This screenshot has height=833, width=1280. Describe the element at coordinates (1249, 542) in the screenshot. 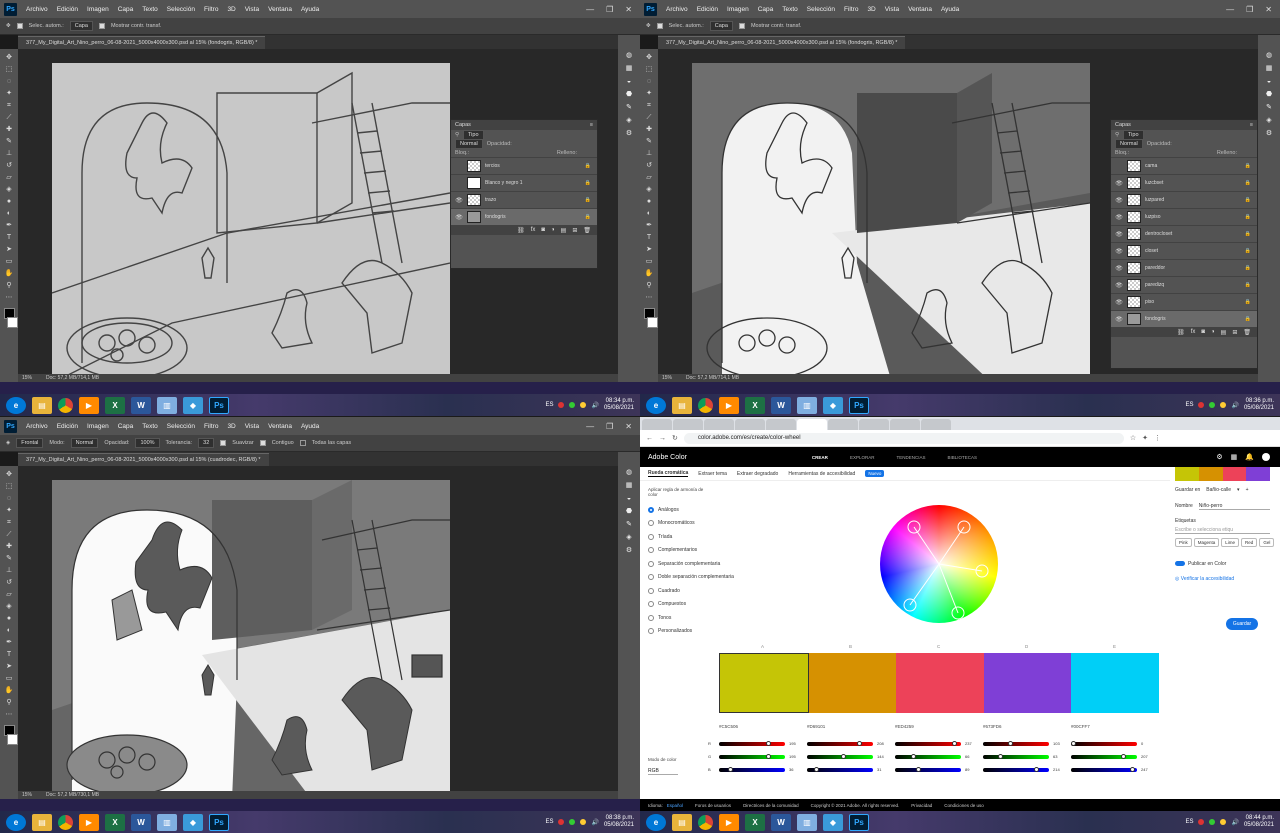

I see `tag-chip: Red` at that location.